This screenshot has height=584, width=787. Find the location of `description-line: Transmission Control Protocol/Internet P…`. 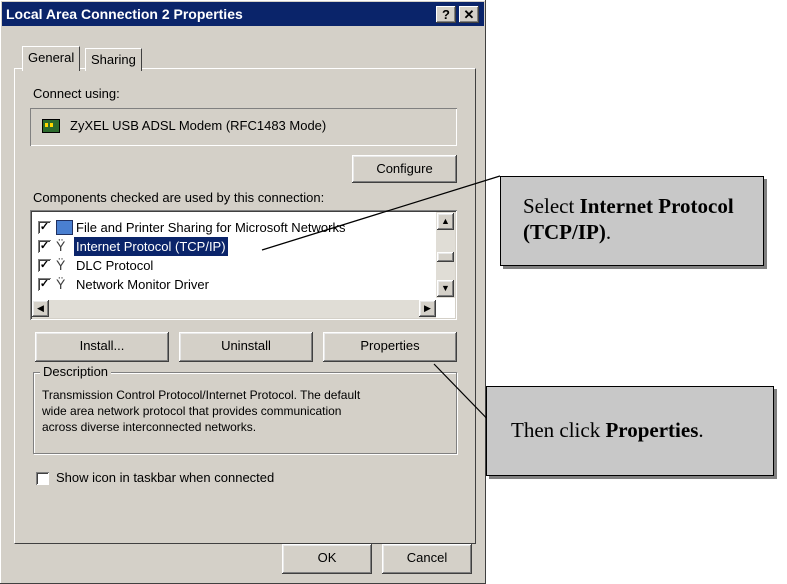

description-line: Transmission Control Protocol/Internet P… is located at coordinates (201, 395).